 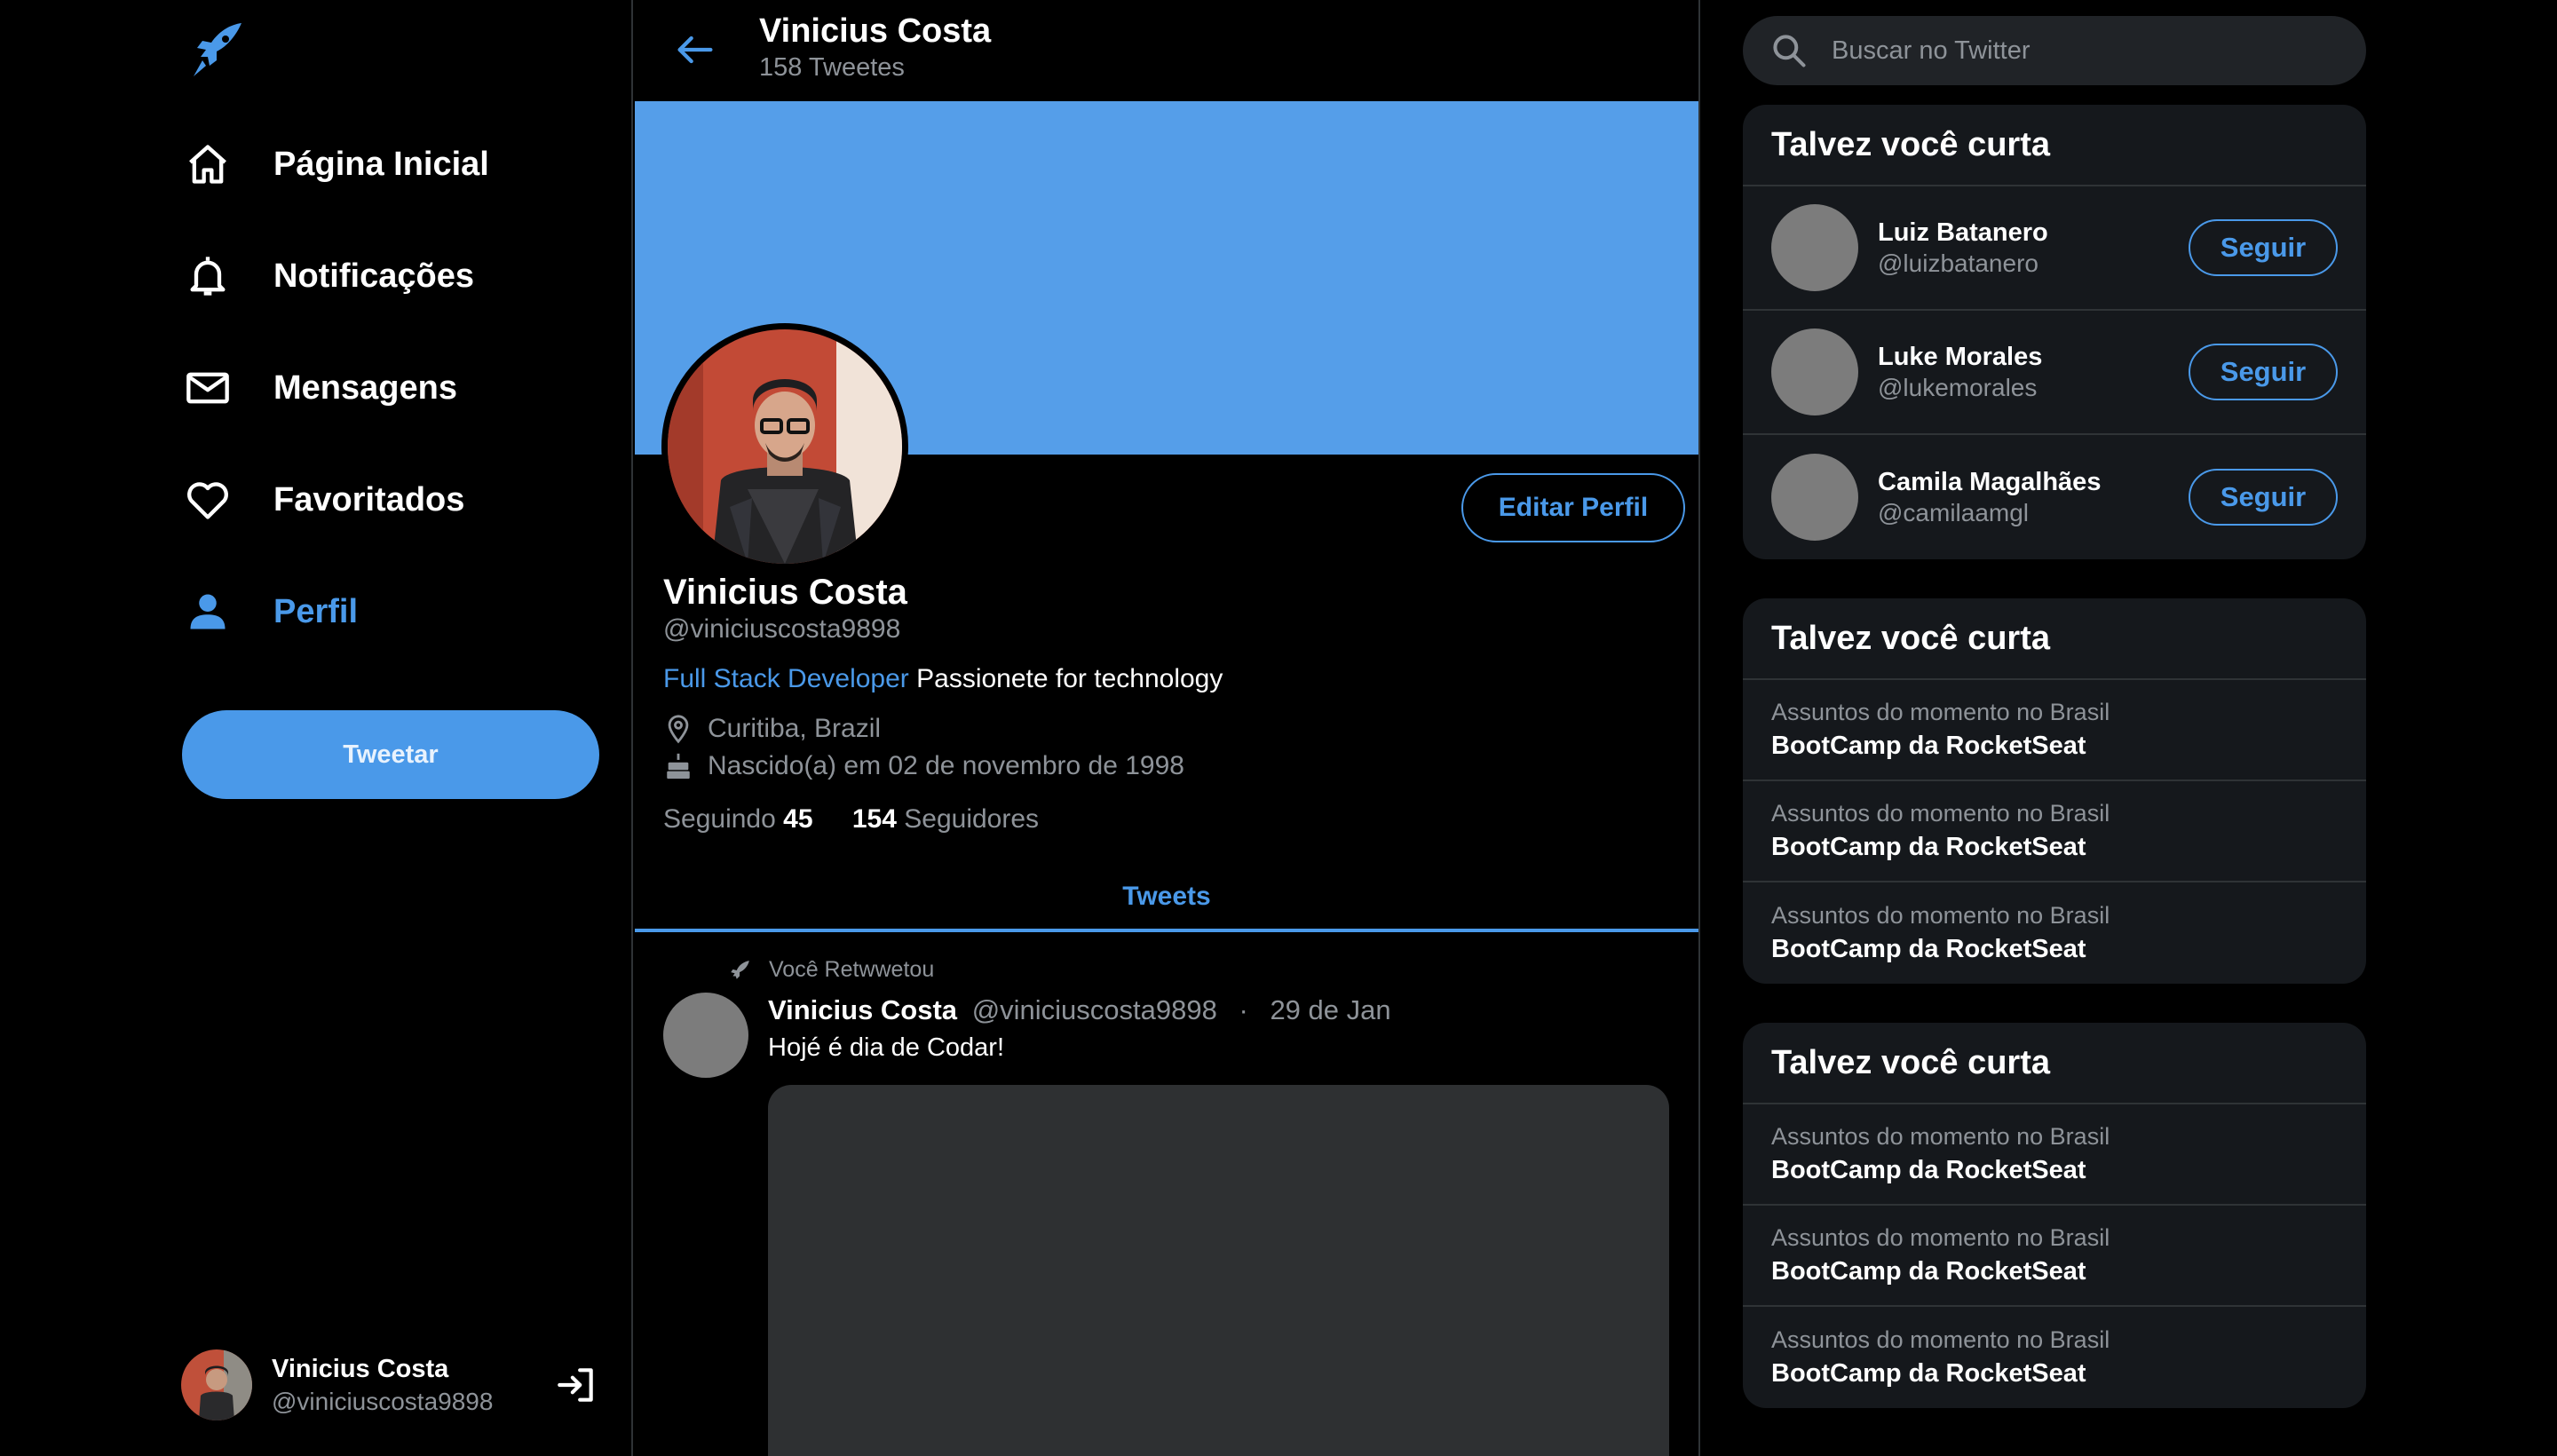 I want to click on current-user-name: Vinicius Costa, so click(x=360, y=1368).